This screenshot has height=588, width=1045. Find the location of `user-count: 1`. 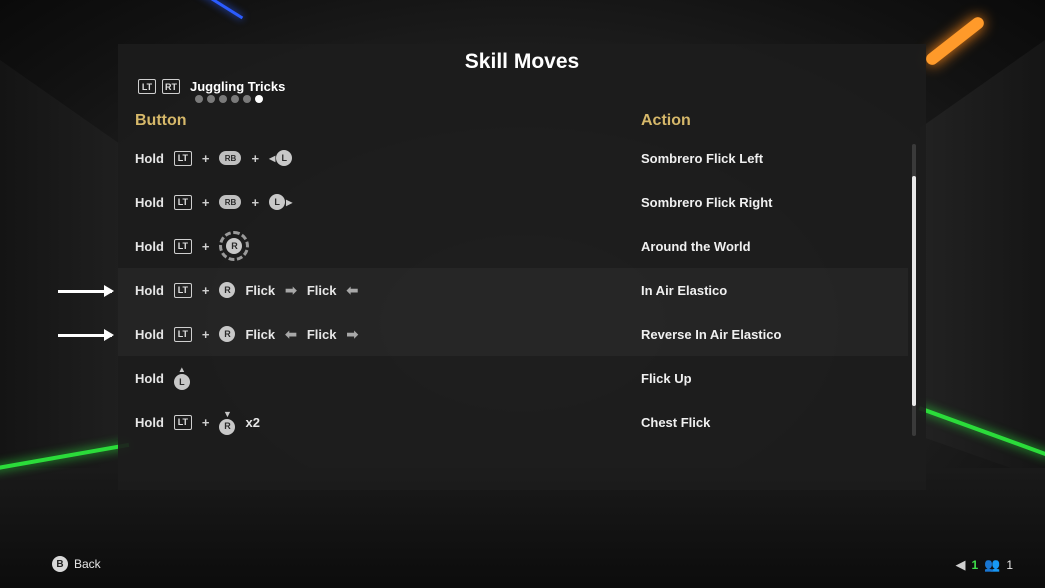

user-count: 1 is located at coordinates (1009, 565).